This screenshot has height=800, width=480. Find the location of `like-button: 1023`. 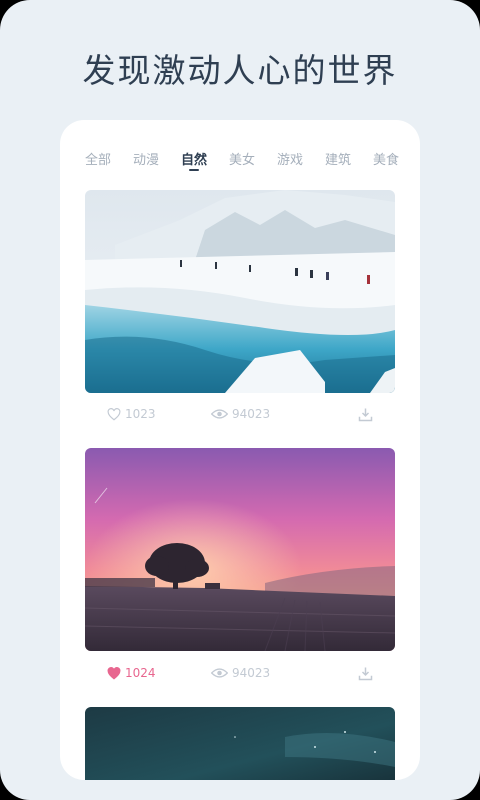

like-button: 1023 is located at coordinates (131, 414).